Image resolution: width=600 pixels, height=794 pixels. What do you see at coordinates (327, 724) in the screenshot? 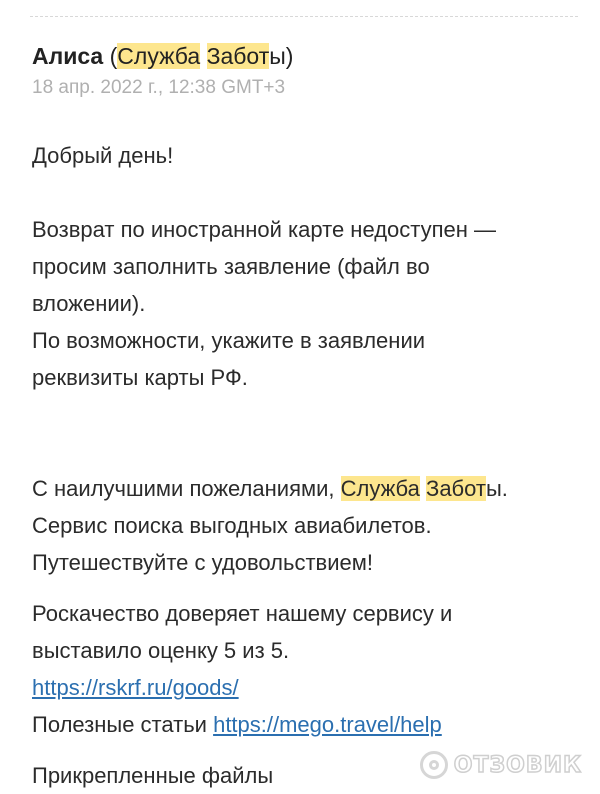
I see `help-link: https://mego.travel/help` at bounding box center [327, 724].